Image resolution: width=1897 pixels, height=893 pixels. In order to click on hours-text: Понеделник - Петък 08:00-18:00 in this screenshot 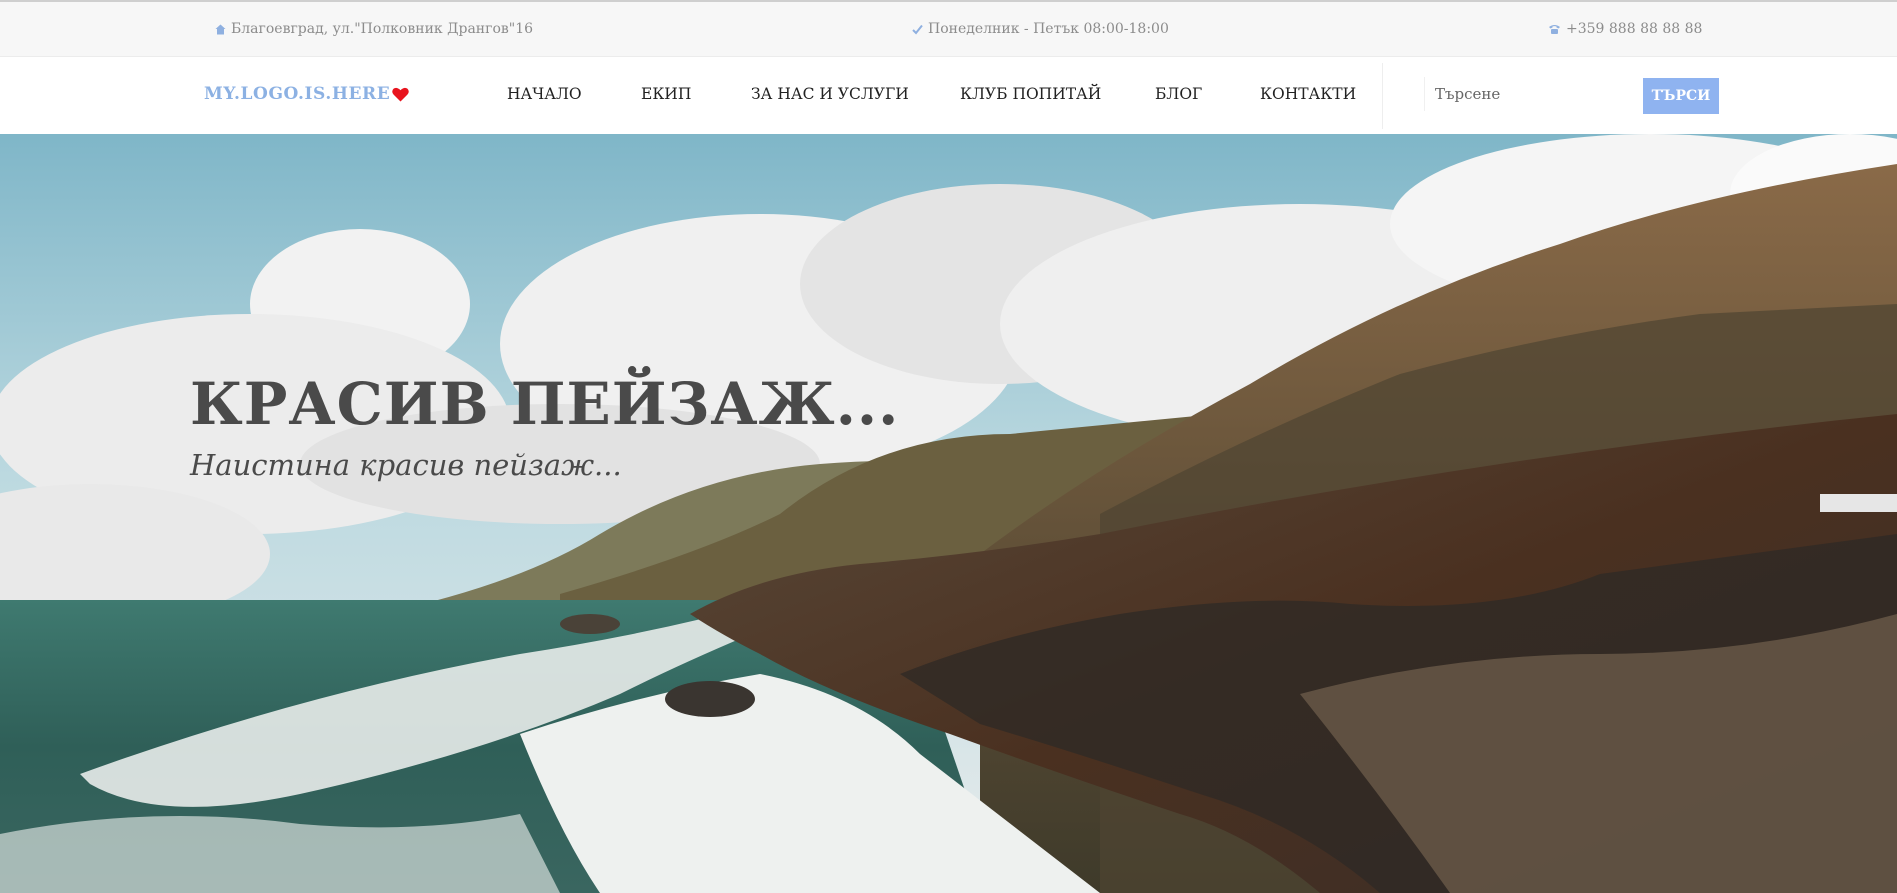, I will do `click(1048, 29)`.